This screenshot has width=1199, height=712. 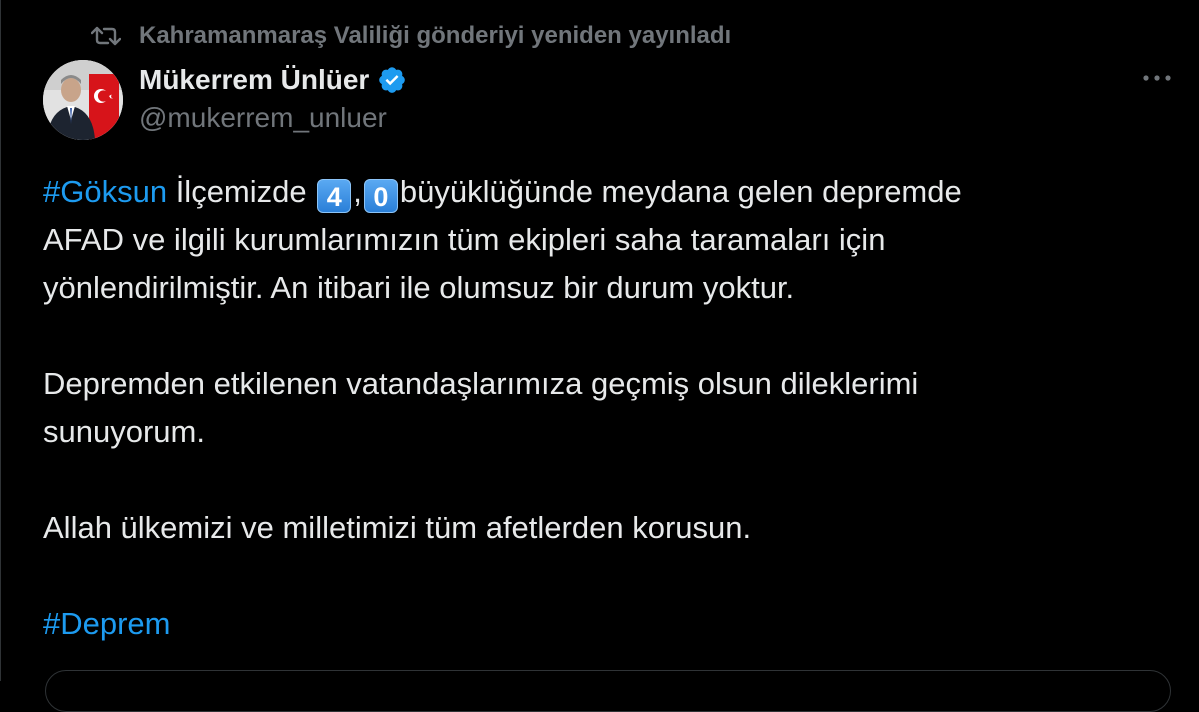 I want to click on author-name-row: Mükerrem Ünlüer, so click(x=273, y=80).